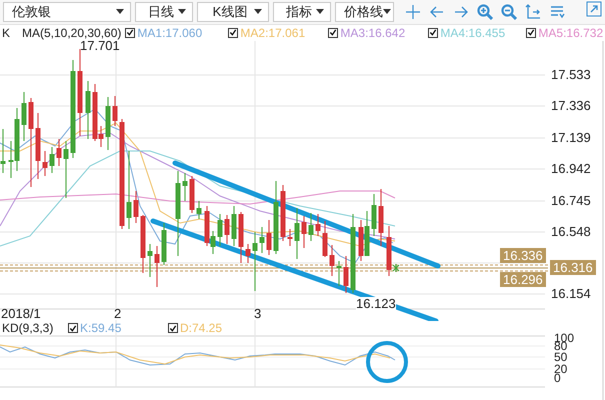 The height and width of the screenshot is (400, 605). I want to click on low-price-label: 16.123, so click(376, 303).